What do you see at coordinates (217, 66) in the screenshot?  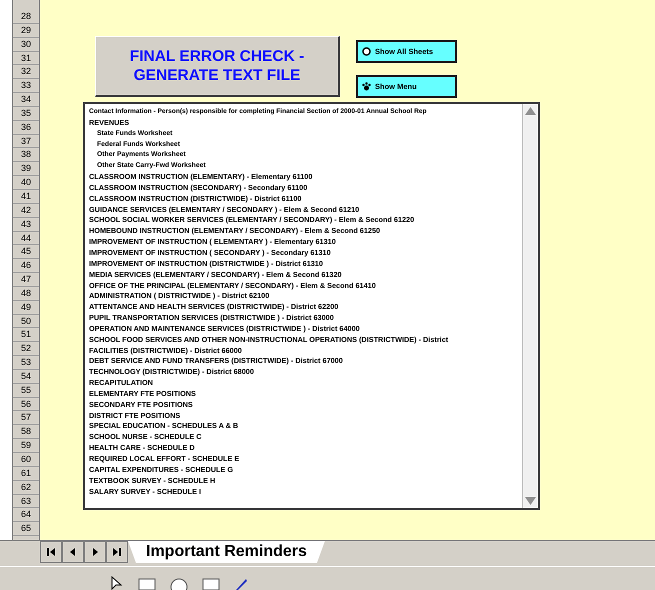 I see `generate-text-file-button: FINAL ERROR CHECK - GENERATE TEXT FILE` at bounding box center [217, 66].